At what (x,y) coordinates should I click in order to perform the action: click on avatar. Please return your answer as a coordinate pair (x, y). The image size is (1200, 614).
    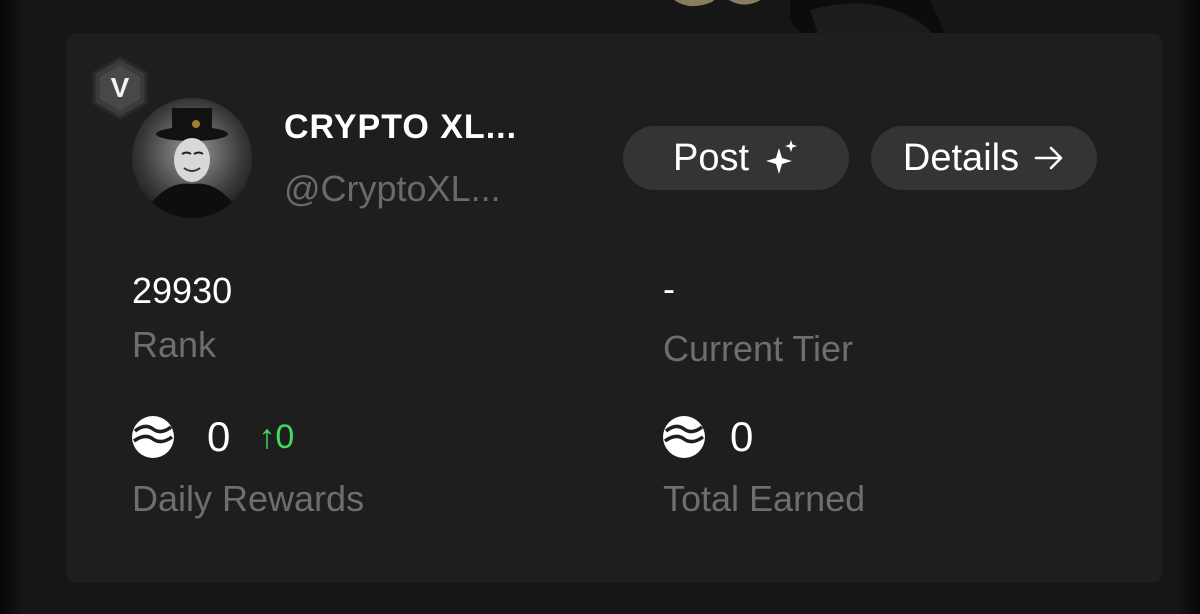
    Looking at the image, I should click on (192, 158).